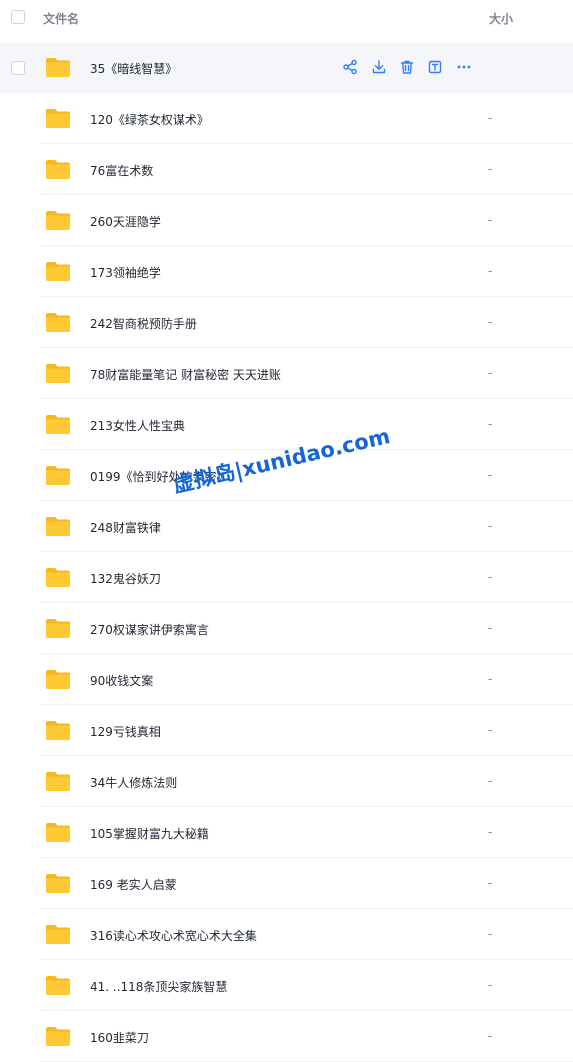 The image size is (573, 1062). Describe the element at coordinates (286, 781) in the screenshot. I see `file-row: 34牛人修炼法则 -` at that location.